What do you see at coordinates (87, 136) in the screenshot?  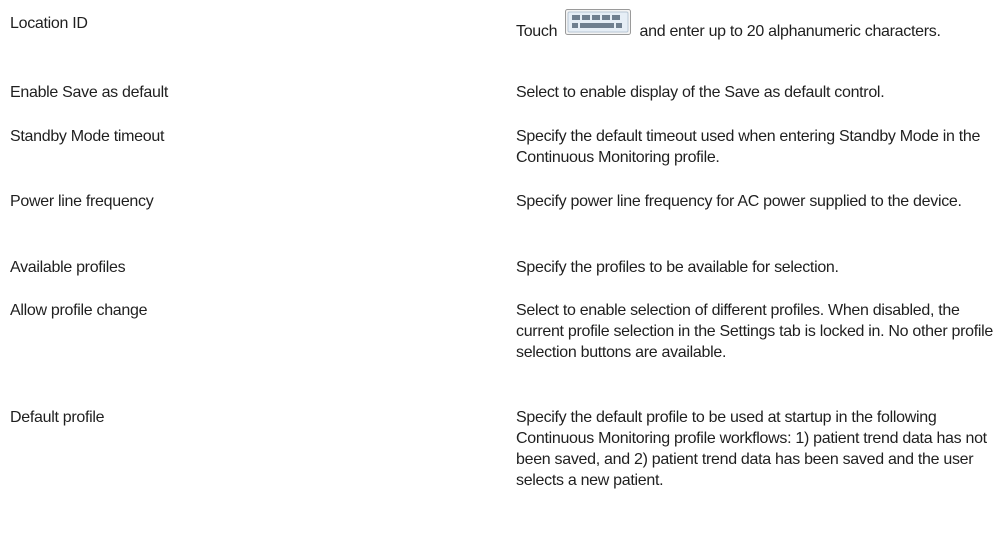 I see `setting-name: Standby Mode timeout` at bounding box center [87, 136].